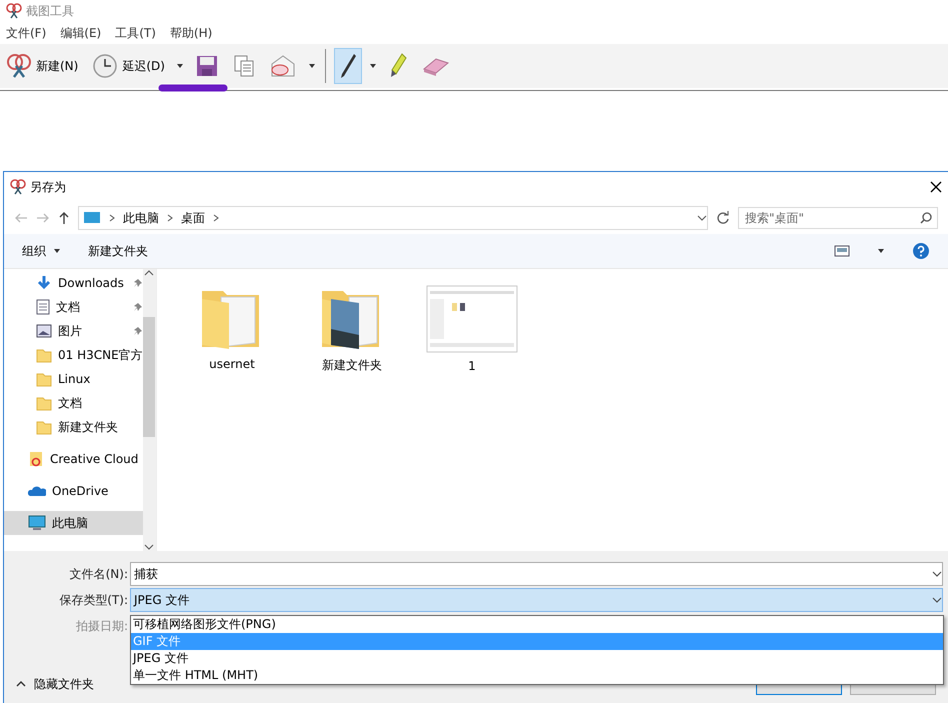  What do you see at coordinates (73, 427) in the screenshot?
I see `sidebar-item: 新建文件夹` at bounding box center [73, 427].